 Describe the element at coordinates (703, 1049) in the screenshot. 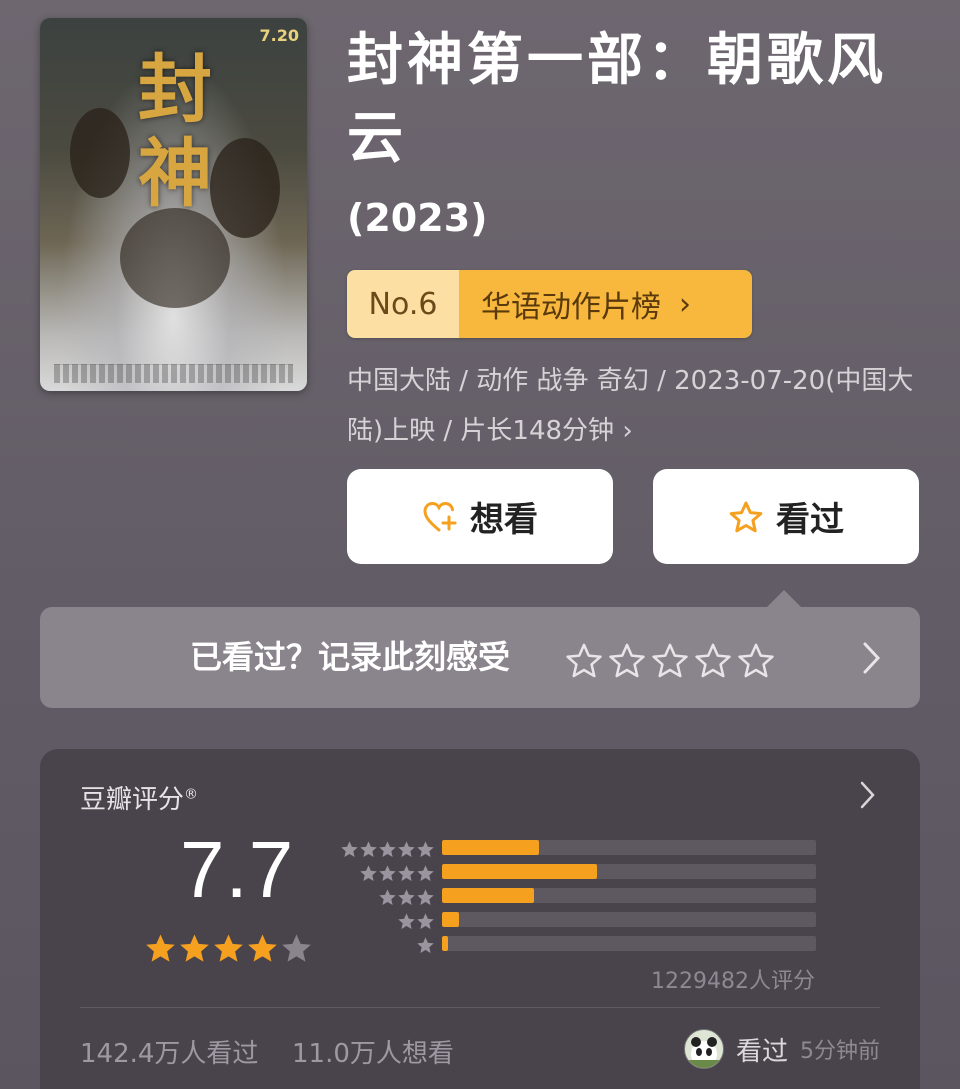

I see `avatar` at that location.